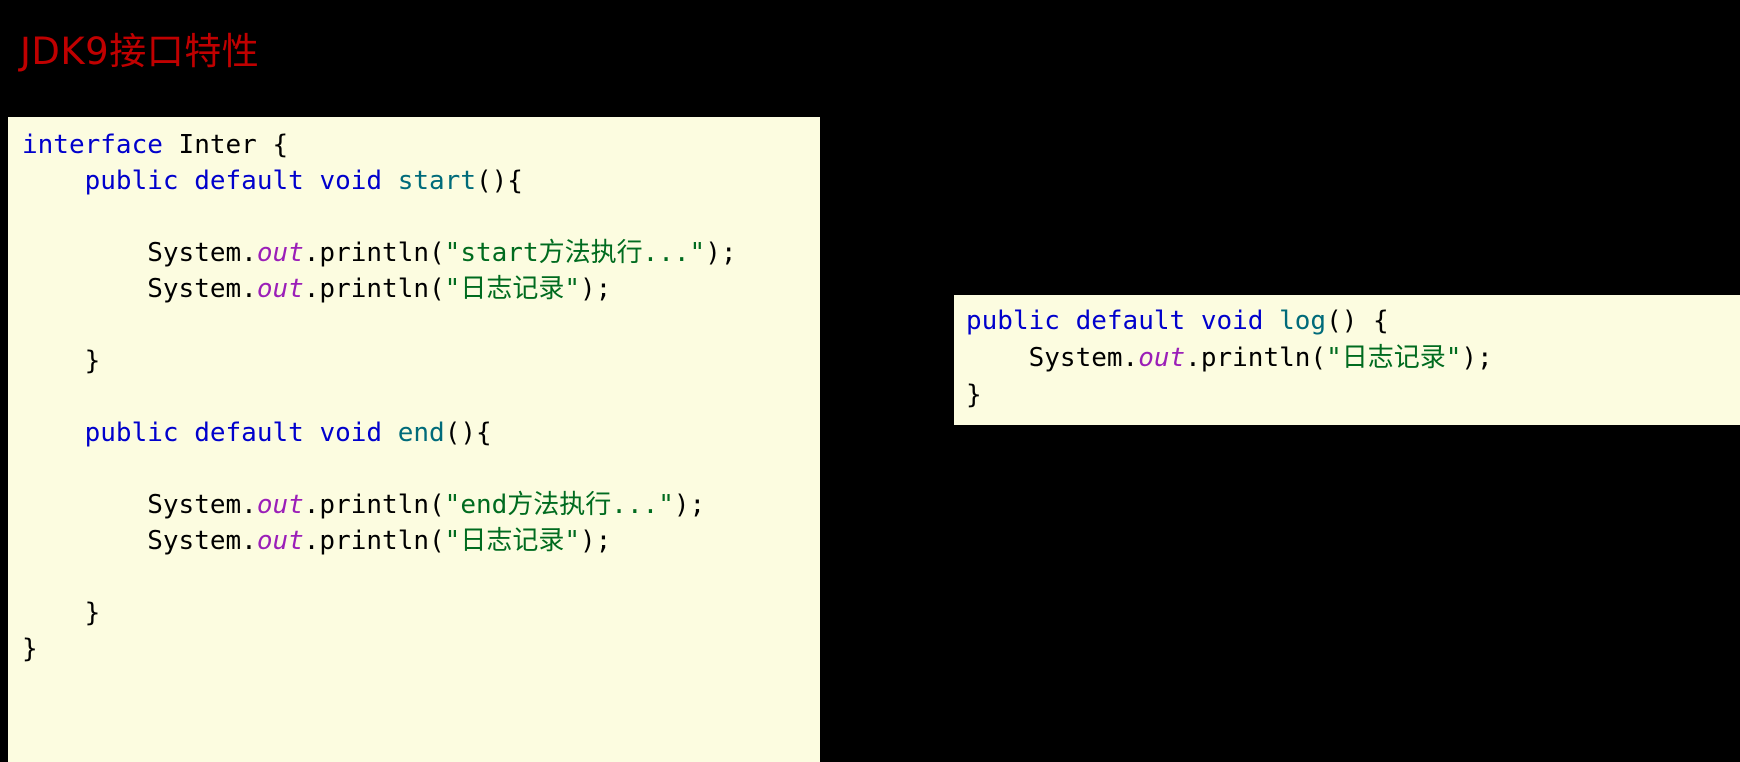 This screenshot has width=1740, height=762. I want to click on code-token-str: "start方法执行...", so click(575, 253).